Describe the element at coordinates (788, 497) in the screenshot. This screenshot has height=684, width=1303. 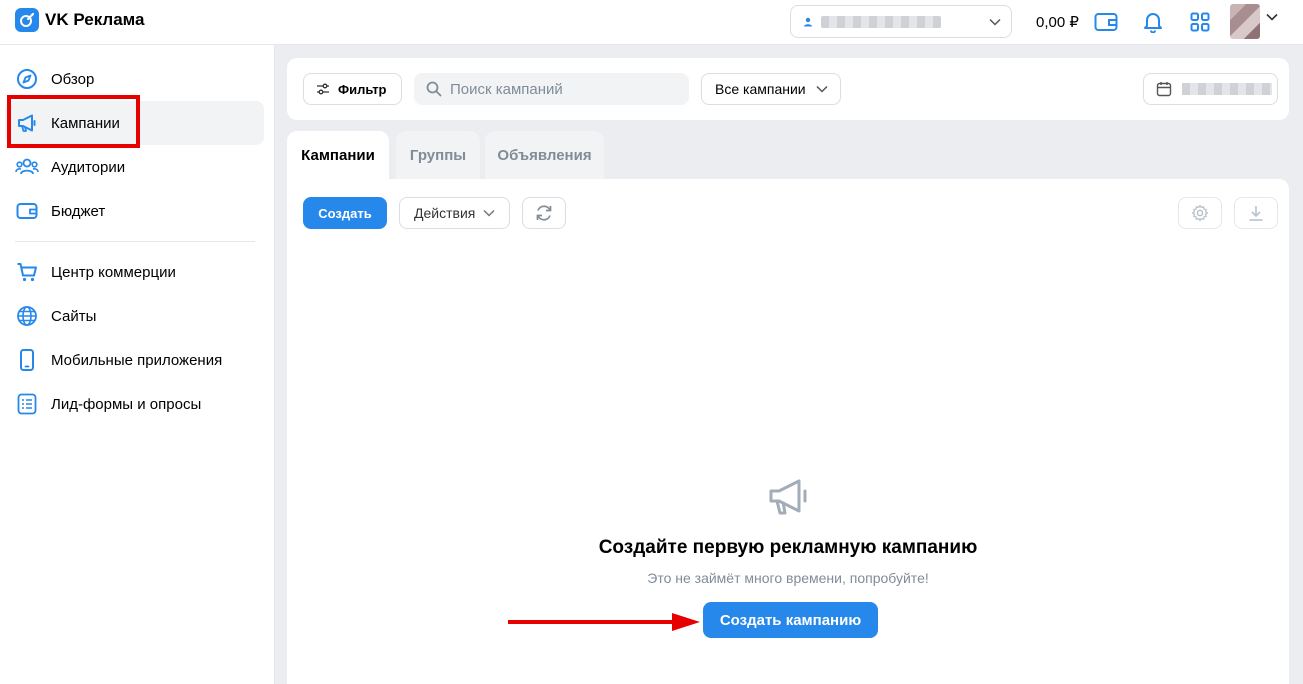
I see `megaphone-icon` at that location.